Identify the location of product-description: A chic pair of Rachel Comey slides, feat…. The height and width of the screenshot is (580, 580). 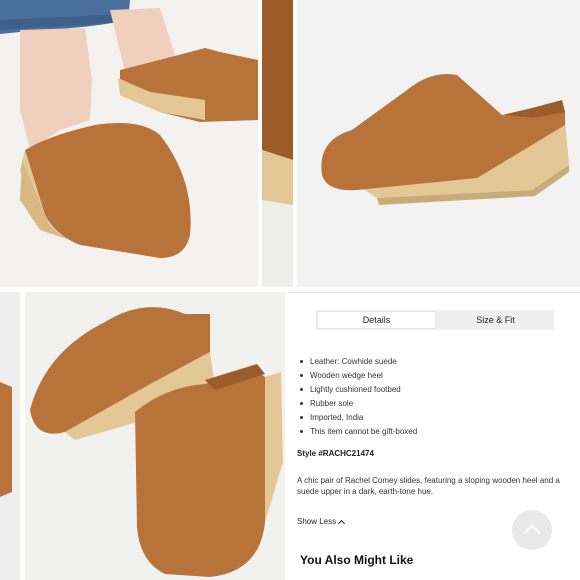
(428, 486).